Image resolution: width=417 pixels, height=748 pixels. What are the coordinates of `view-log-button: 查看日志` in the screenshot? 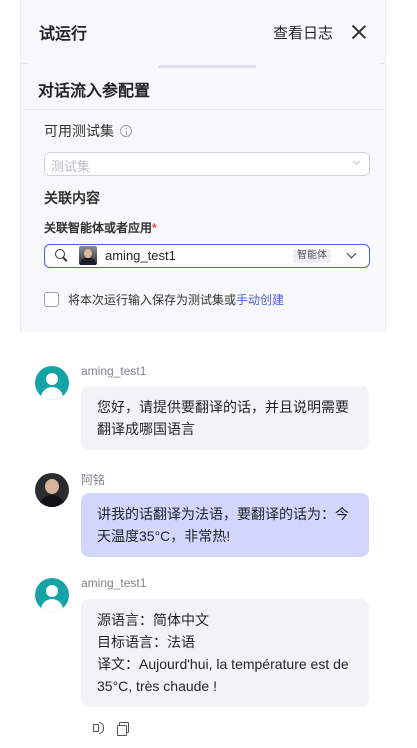 It's located at (303, 32).